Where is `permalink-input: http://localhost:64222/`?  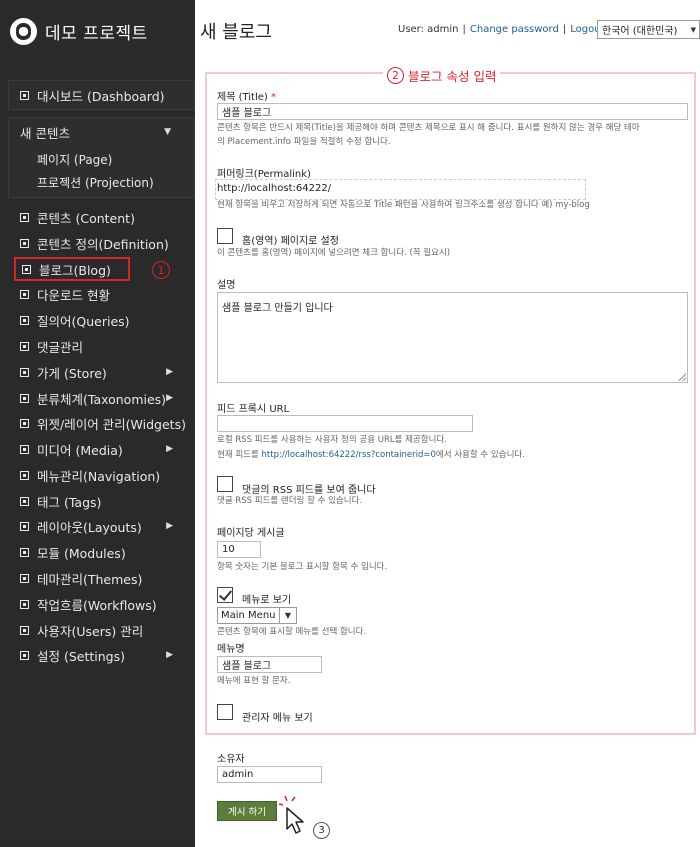 permalink-input: http://localhost:64222/ is located at coordinates (274, 188).